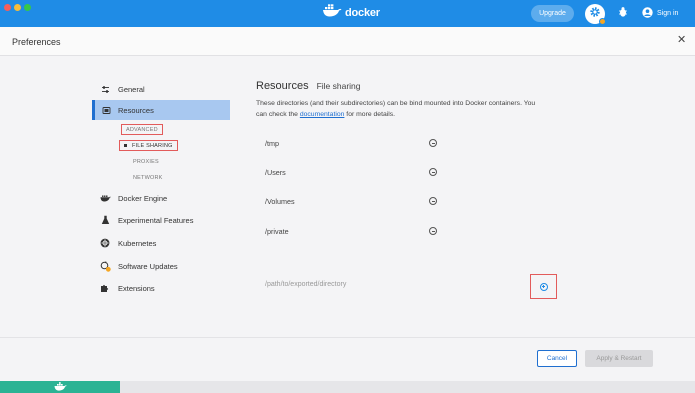 This screenshot has width=695, height=393. I want to click on shared-path-label: /Users, so click(275, 172).